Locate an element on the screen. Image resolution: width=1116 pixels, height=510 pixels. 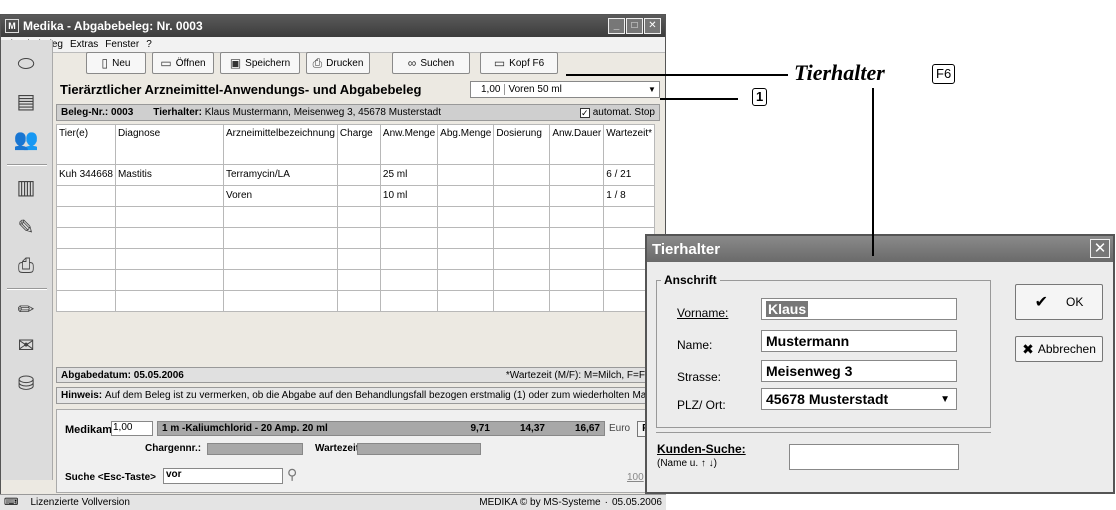
open-button: ▭ Öffnen is located at coordinates (183, 63).